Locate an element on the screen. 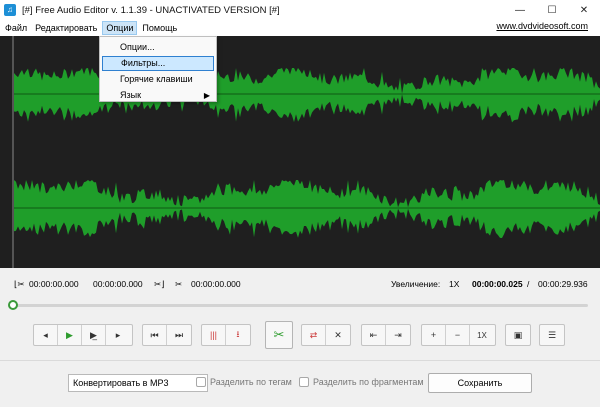  zoom-reset-button: 1X is located at coordinates (482, 335).